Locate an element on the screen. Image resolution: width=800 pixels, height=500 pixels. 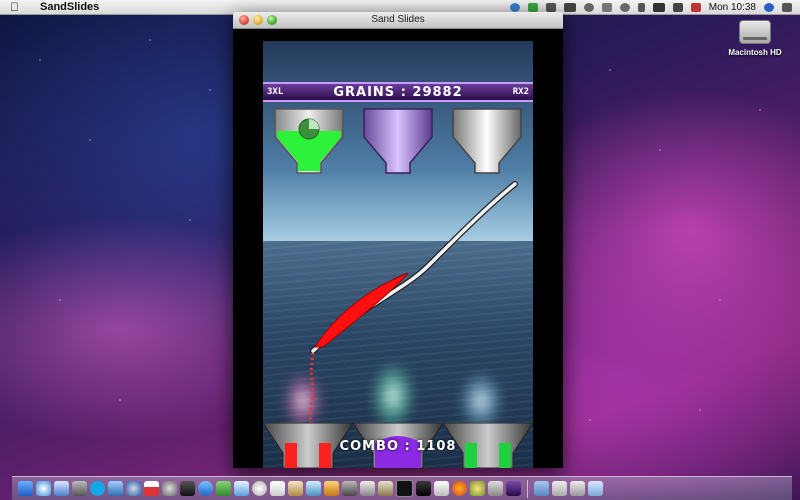
photos-icon is located at coordinates (79, 488).